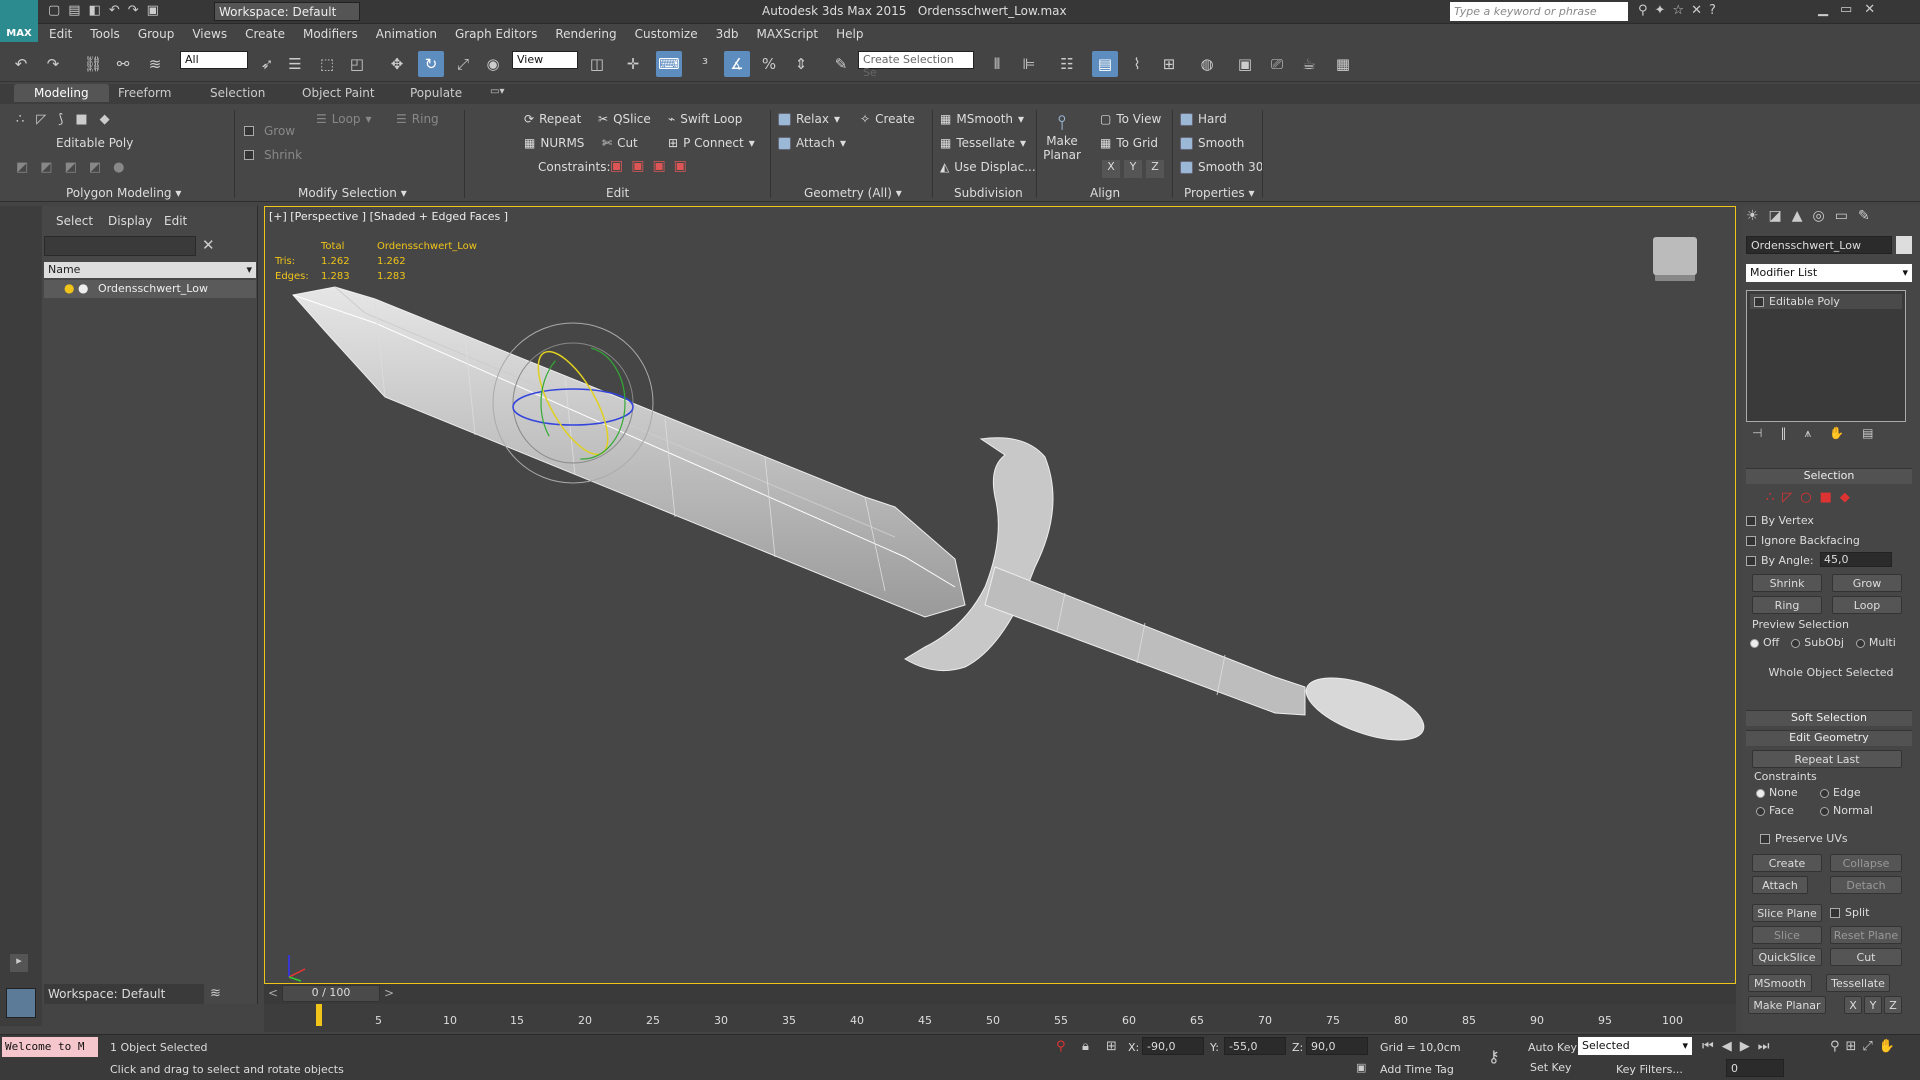 This screenshot has height=1080, width=1920. Describe the element at coordinates (1867, 583) in the screenshot. I see `grow-button: Grow` at that location.